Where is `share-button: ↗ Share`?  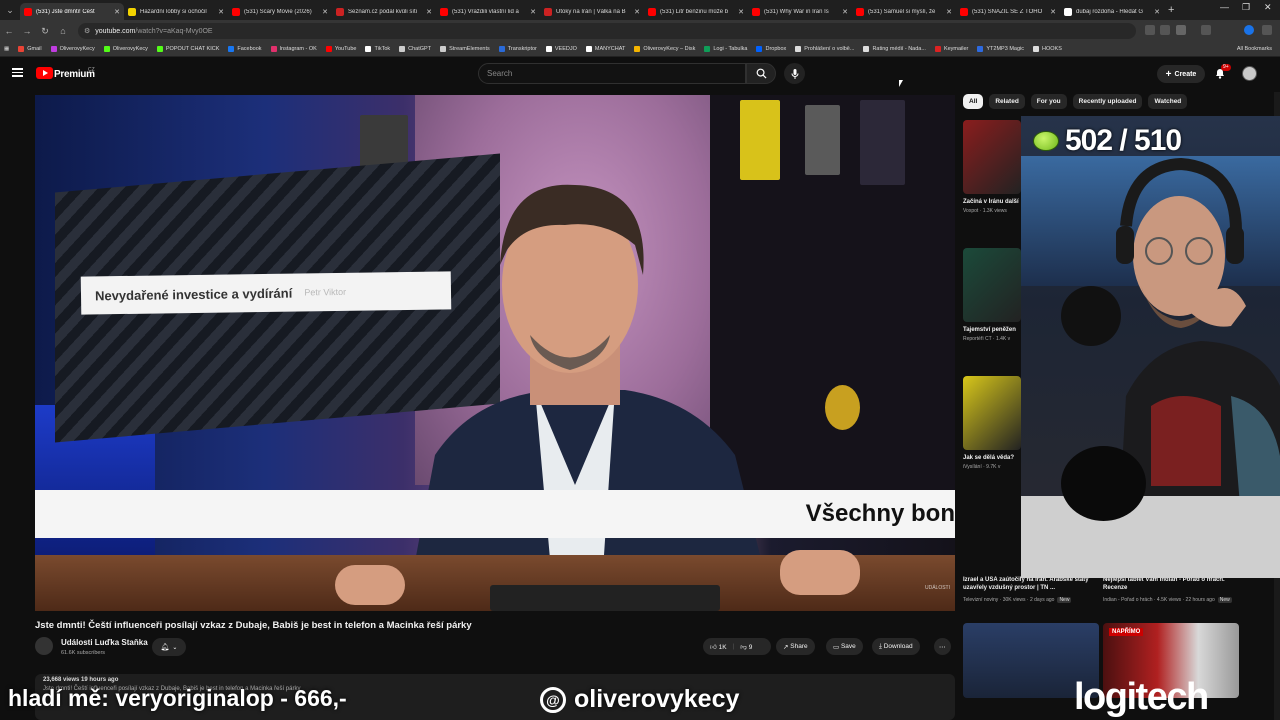
share-button: ↗ Share is located at coordinates (795, 646).